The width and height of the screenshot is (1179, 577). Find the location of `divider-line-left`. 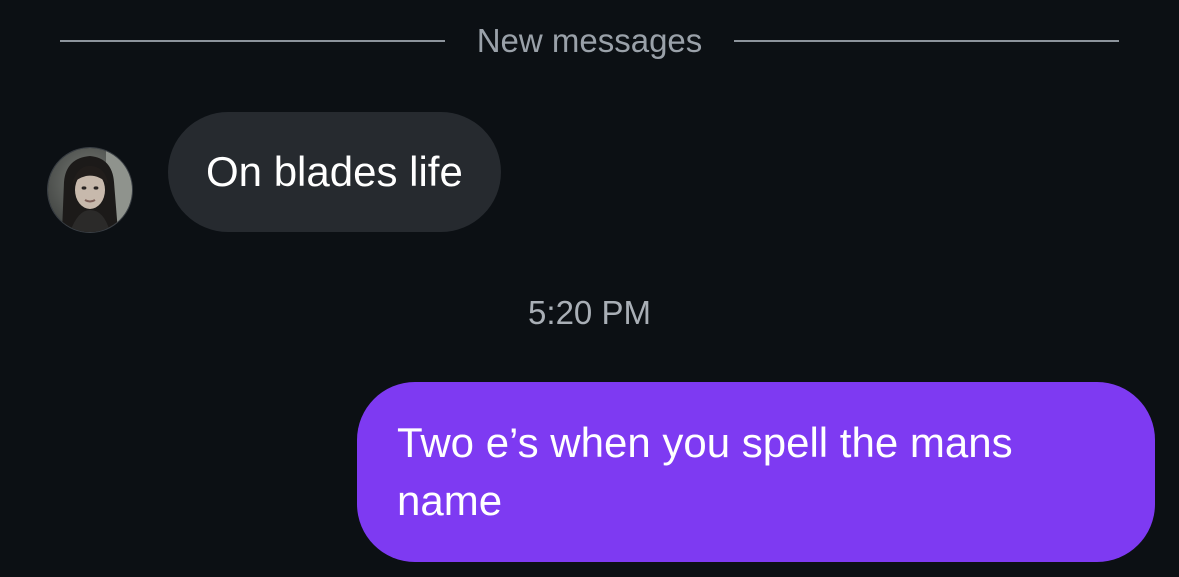

divider-line-left is located at coordinates (252, 41).